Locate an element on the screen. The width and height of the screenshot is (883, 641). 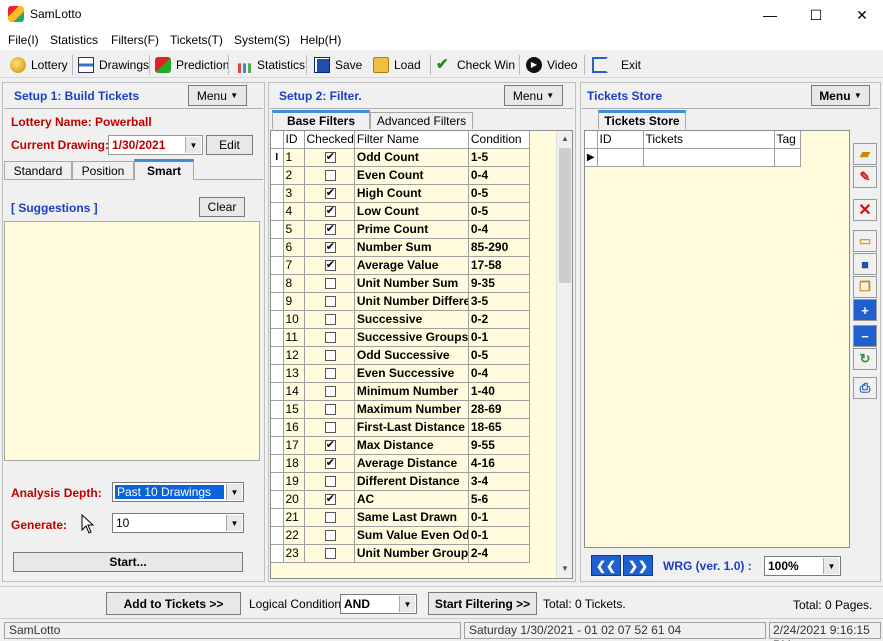
filter-condition-cell: 85-290 is located at coordinates (499, 247).